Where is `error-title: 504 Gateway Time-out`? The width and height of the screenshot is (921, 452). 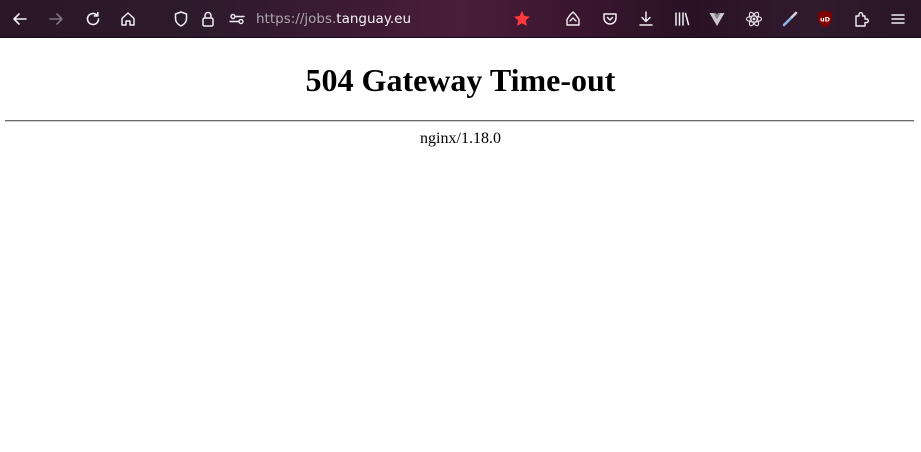 error-title: 504 Gateway Time-out is located at coordinates (460, 80).